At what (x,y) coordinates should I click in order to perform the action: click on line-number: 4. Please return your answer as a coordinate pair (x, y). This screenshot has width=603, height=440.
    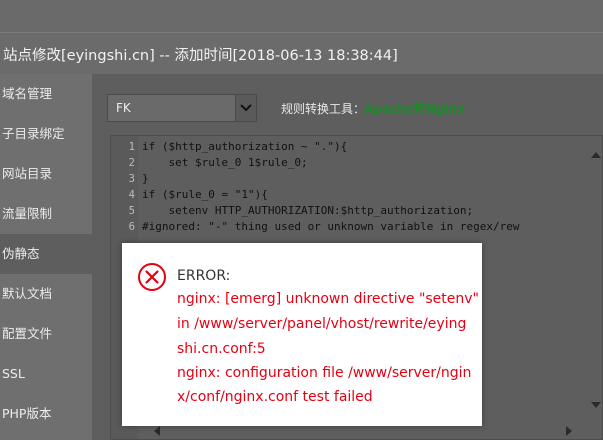
    Looking at the image, I should click on (131, 195).